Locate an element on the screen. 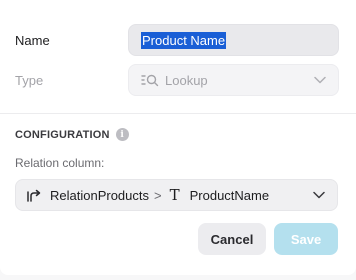  type-row: Type Lookup is located at coordinates (177, 80).